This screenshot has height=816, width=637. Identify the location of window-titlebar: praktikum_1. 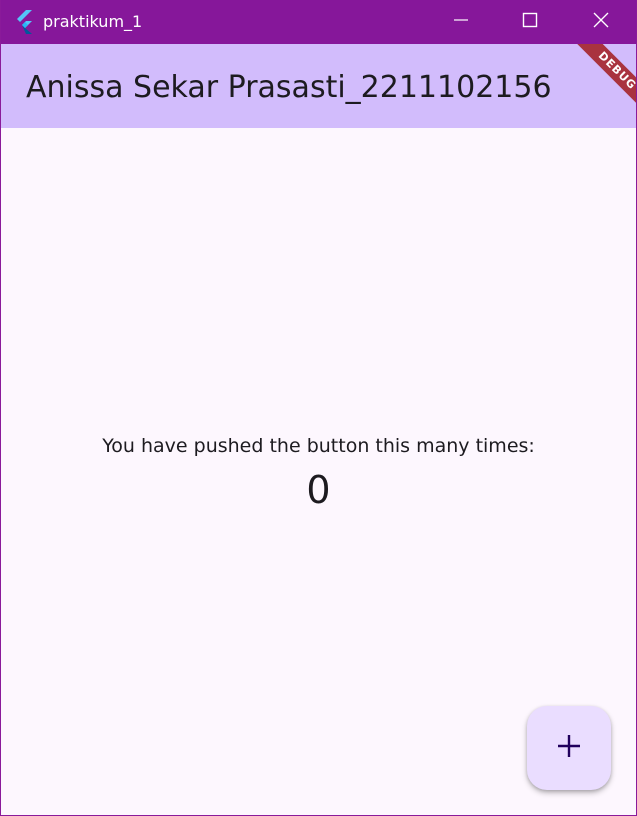
(318, 22).